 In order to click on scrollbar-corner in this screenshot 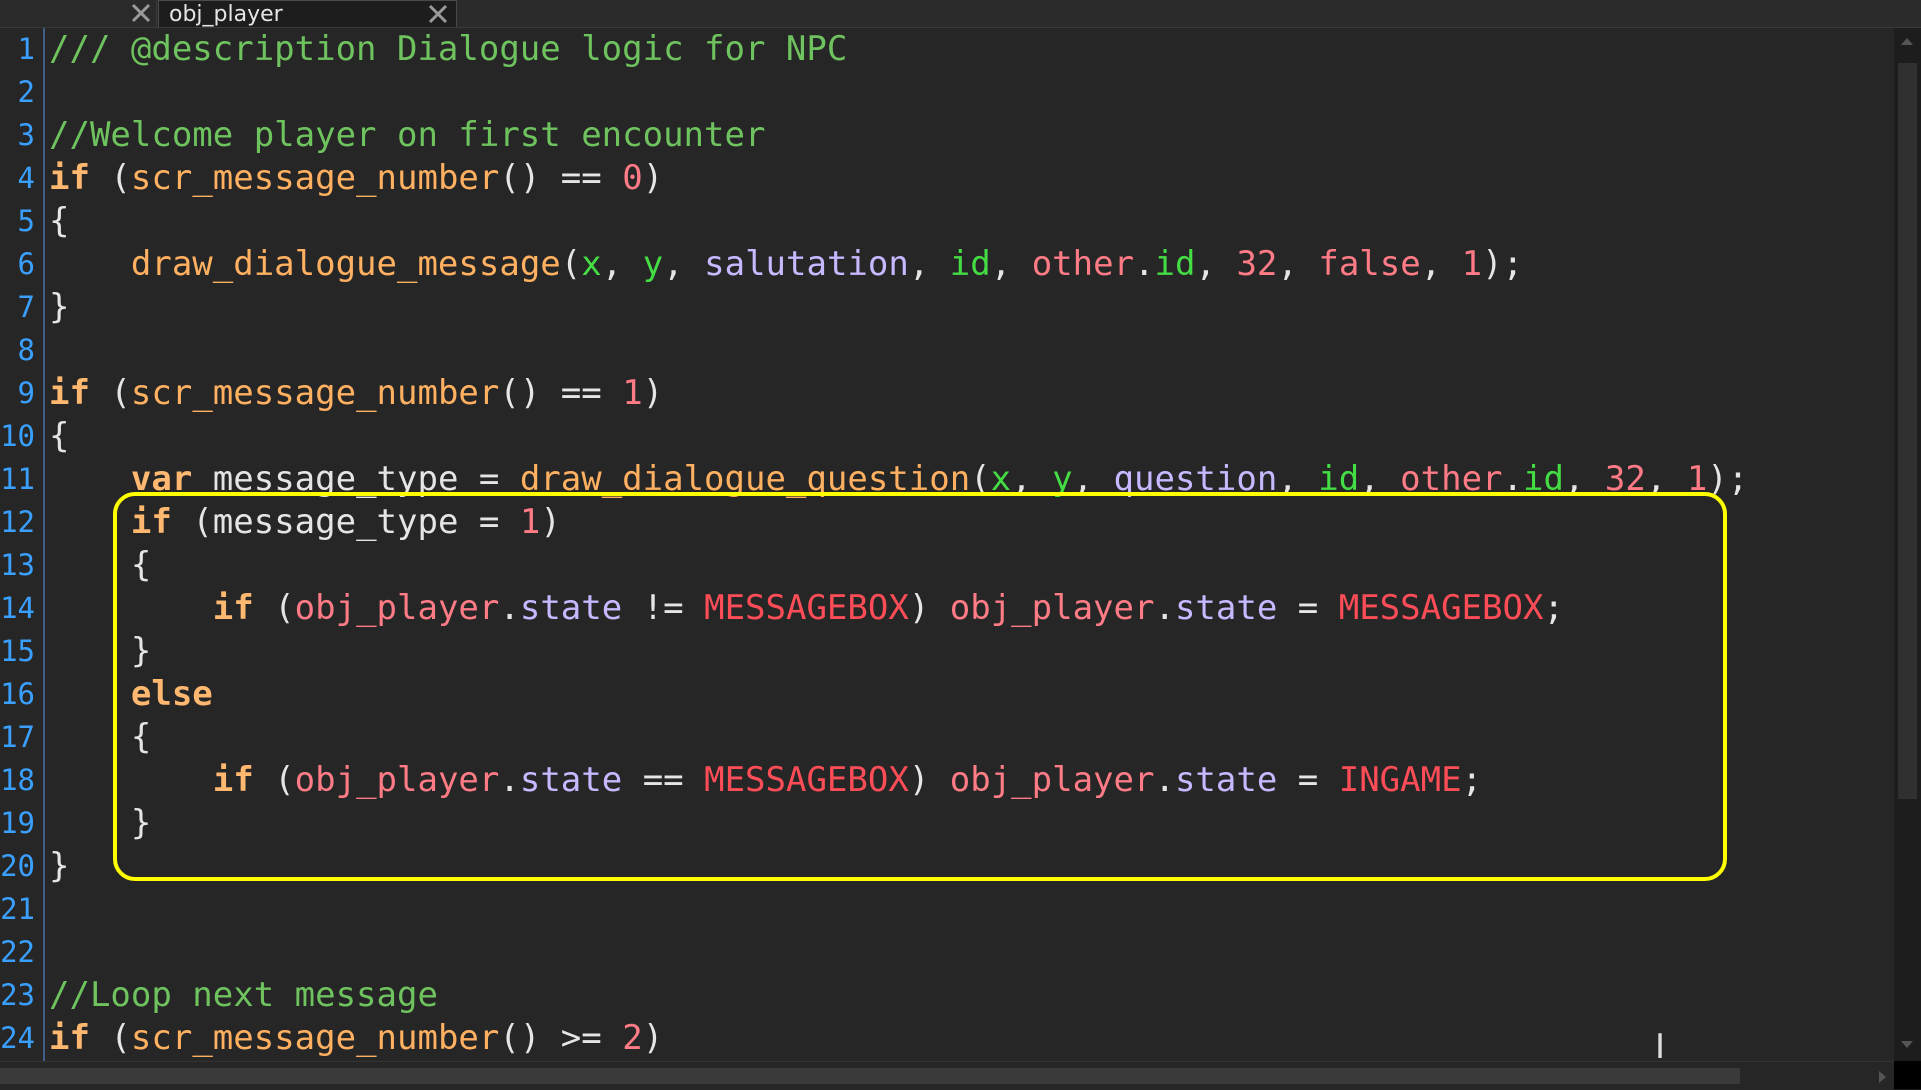, I will do `click(1907, 1075)`.